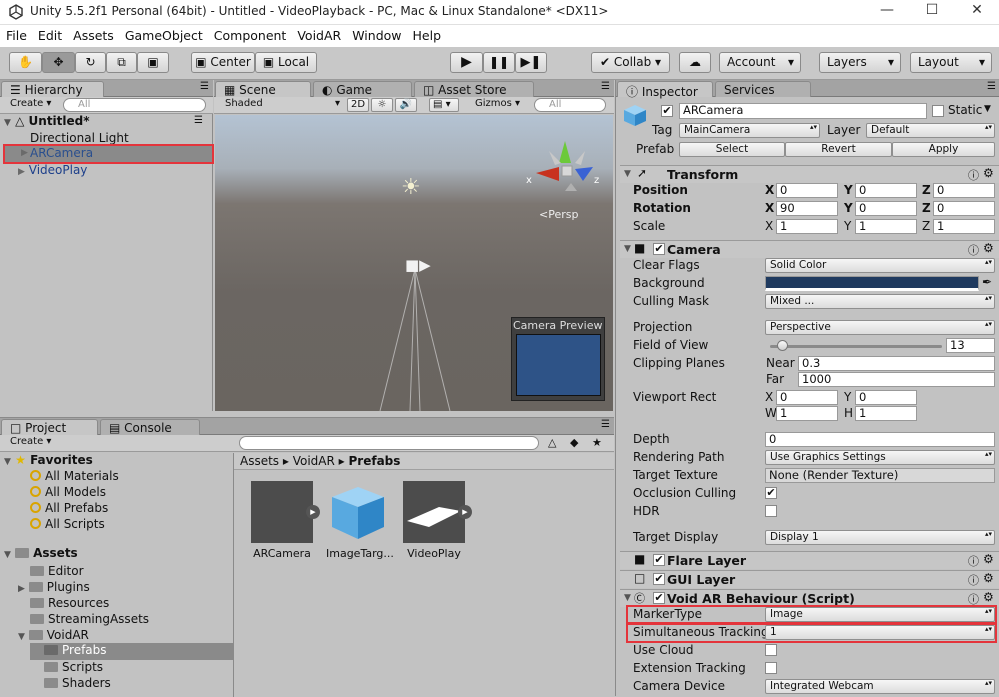  Describe the element at coordinates (474, 89) in the screenshot. I see `tab-asset-store: ◫ Asset Store` at that location.